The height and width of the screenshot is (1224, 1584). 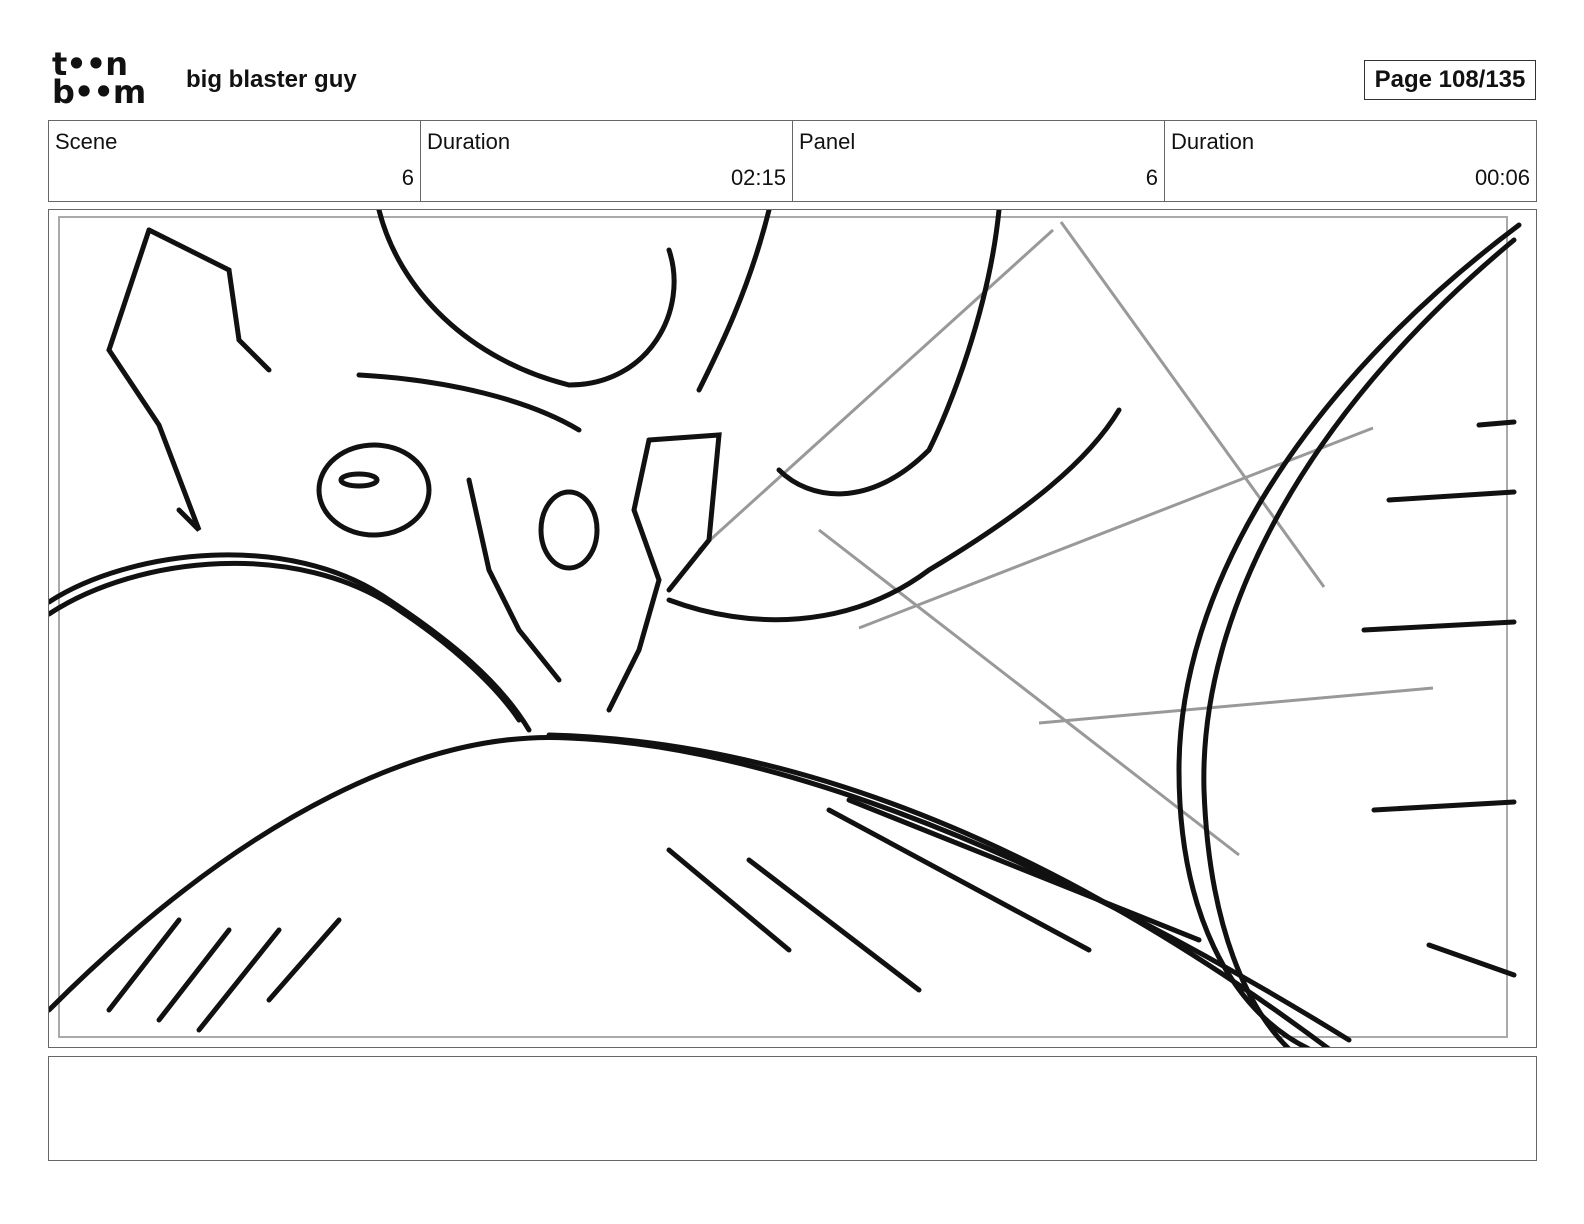 I want to click on notes-box, so click(x=792, y=1108).